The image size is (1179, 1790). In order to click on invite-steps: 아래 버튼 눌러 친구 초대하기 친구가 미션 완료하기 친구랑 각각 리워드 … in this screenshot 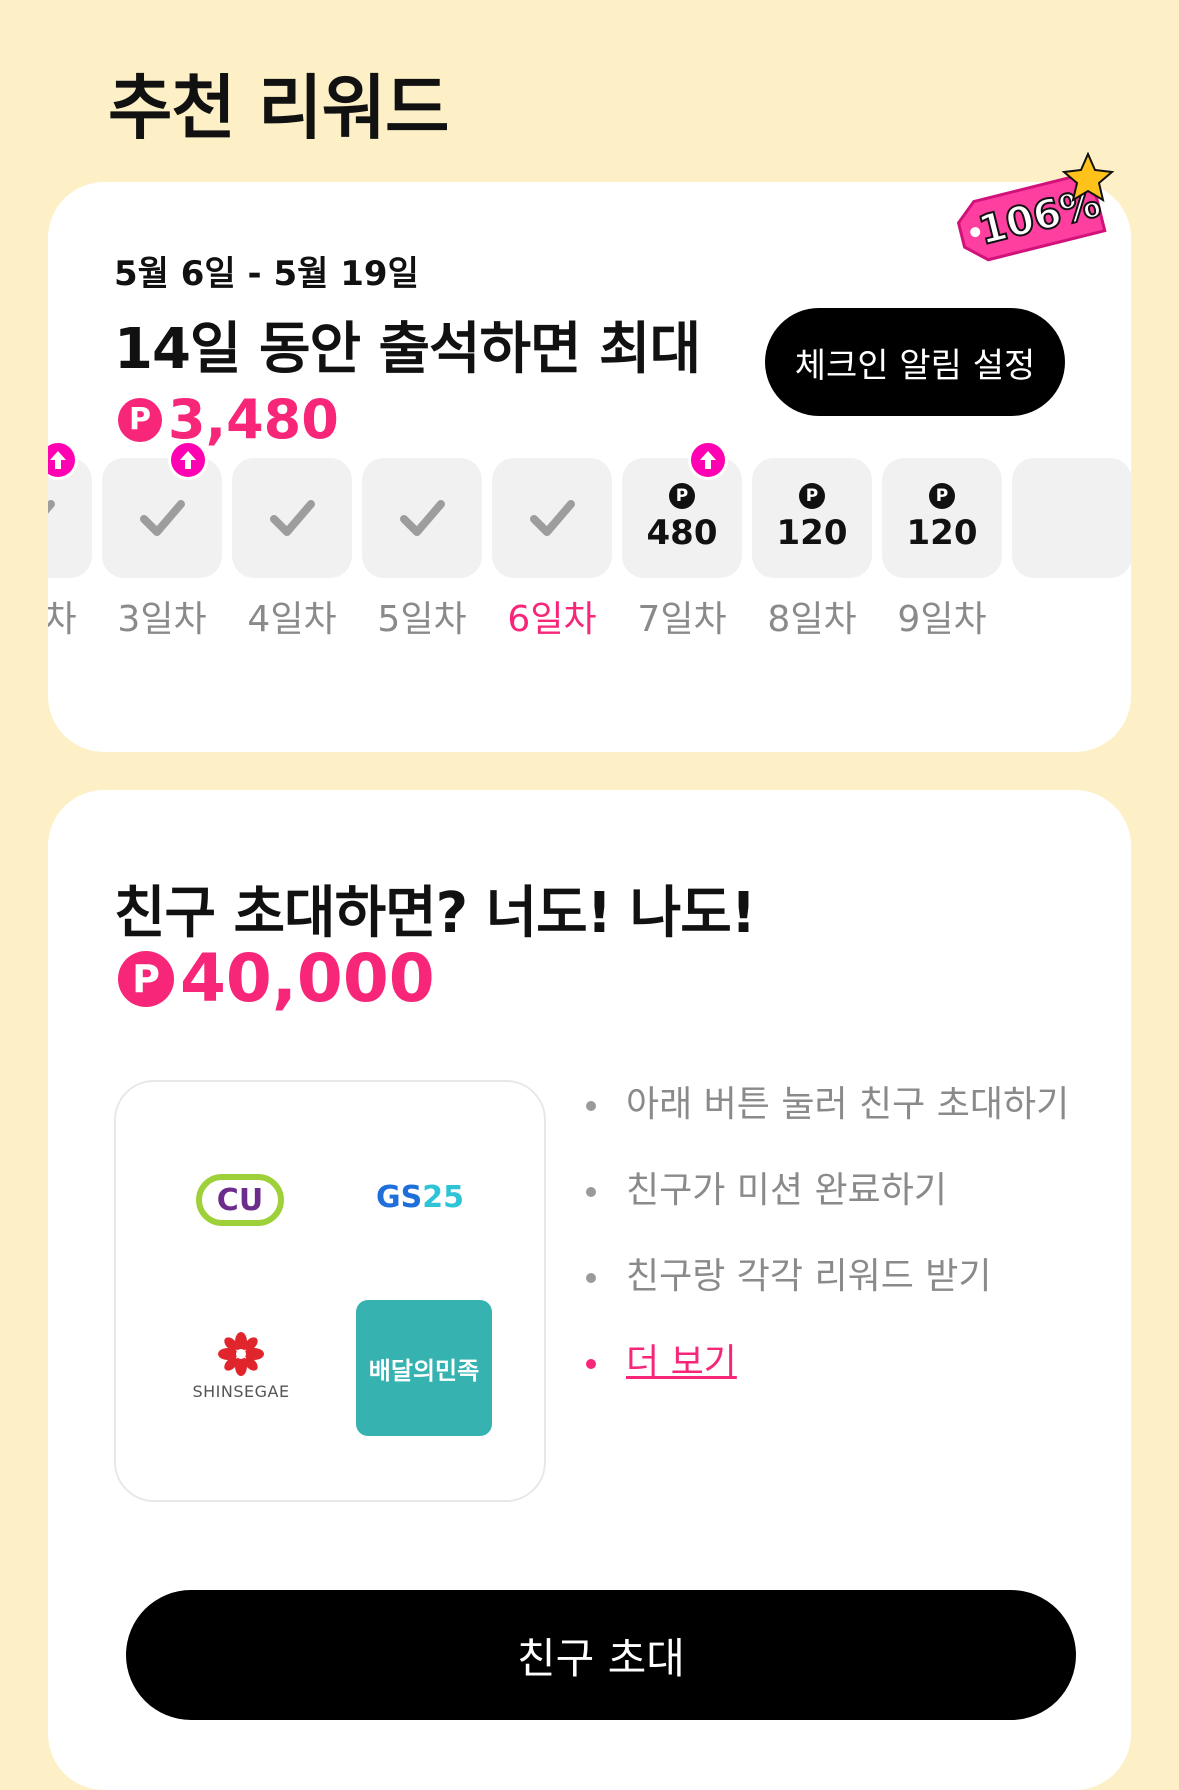, I will do `click(828, 1252)`.